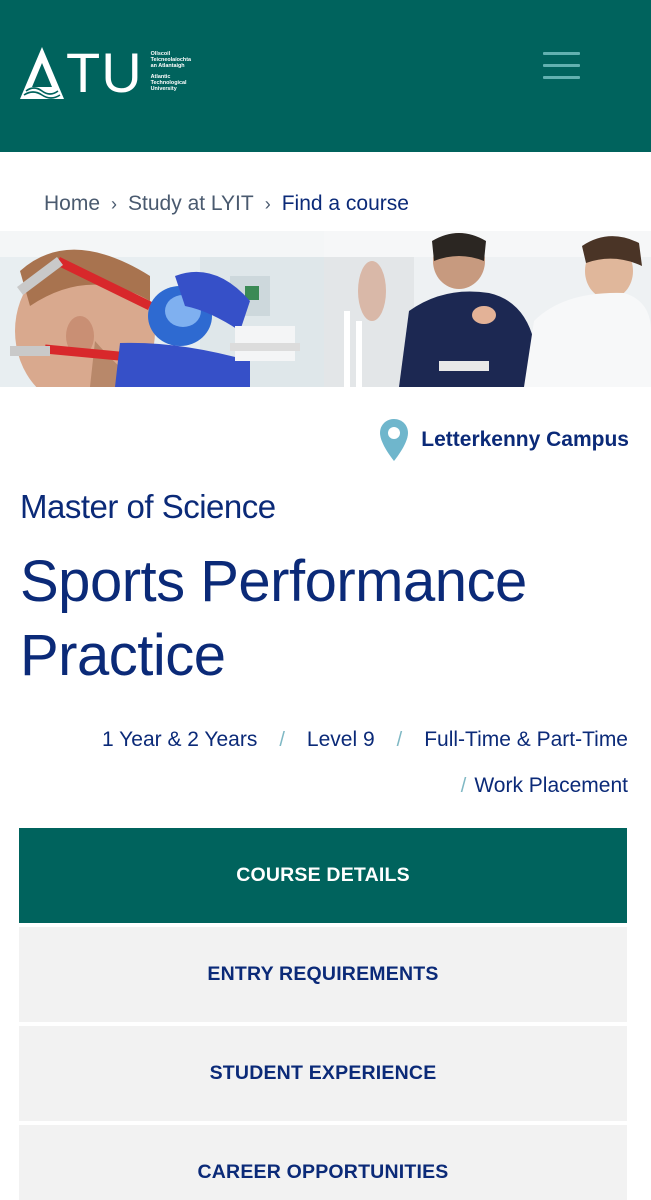 The width and height of the screenshot is (651, 1200). What do you see at coordinates (148, 506) in the screenshot?
I see `degree-type: Master of Science` at bounding box center [148, 506].